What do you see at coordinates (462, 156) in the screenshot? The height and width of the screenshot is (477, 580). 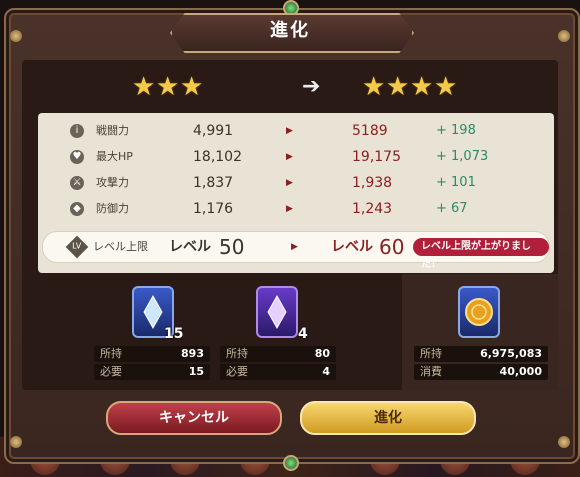 I see `stat-diff-value: + 1,073` at bounding box center [462, 156].